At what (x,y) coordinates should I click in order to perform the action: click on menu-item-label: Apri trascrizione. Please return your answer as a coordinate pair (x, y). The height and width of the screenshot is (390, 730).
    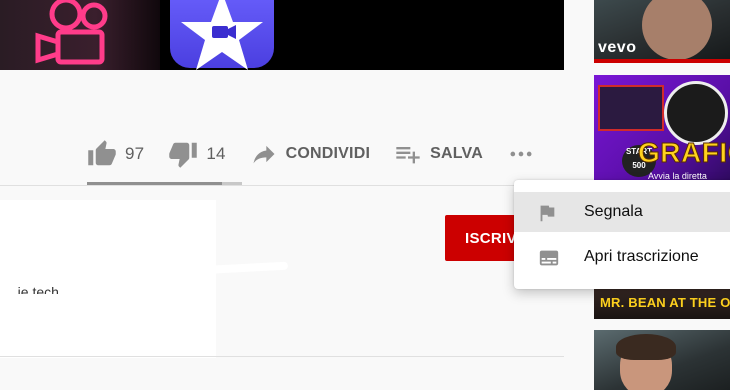
    Looking at the image, I should click on (641, 256).